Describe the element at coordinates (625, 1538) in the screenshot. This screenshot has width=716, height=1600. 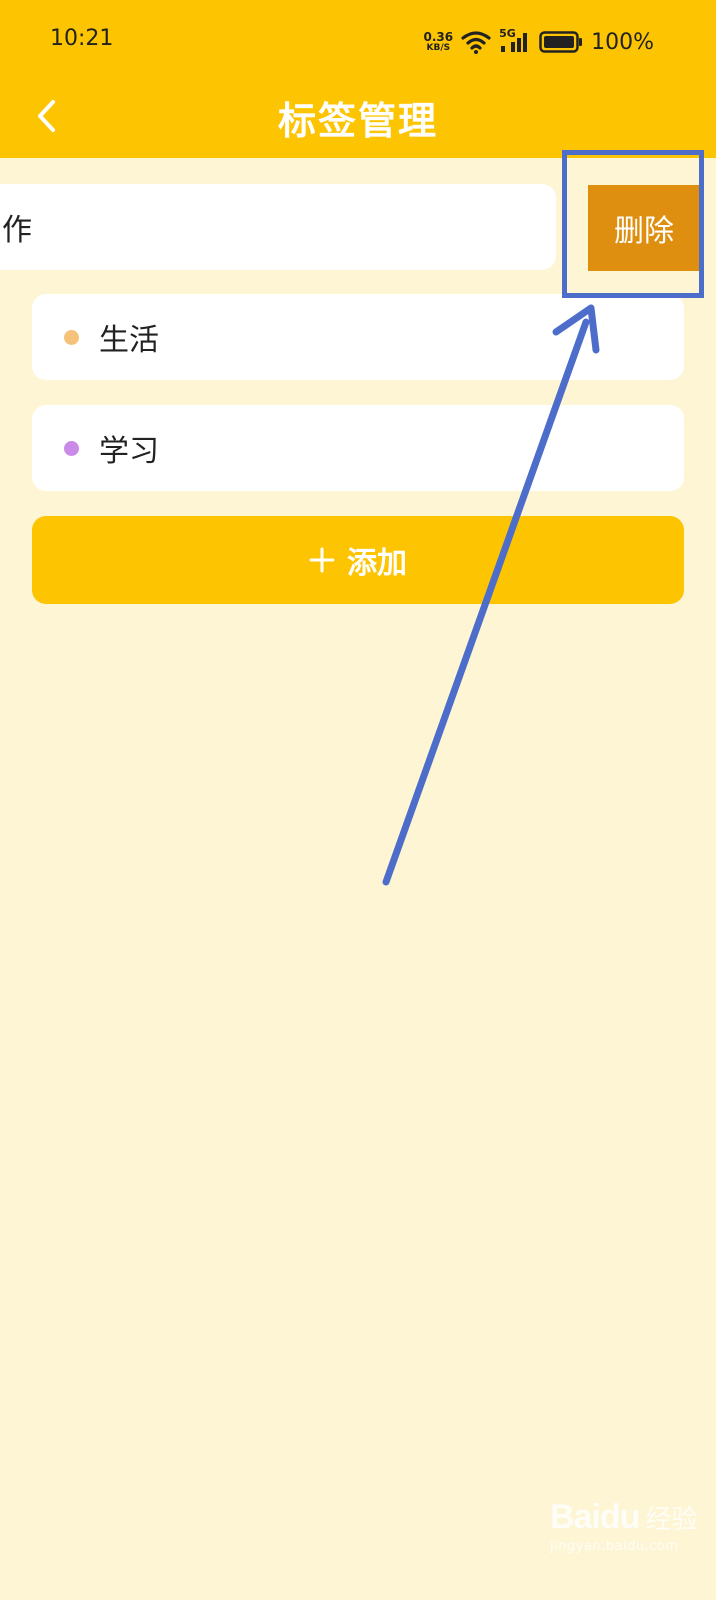
I see `watermark: Baidu 经验 jingyan.baidu.com` at that location.